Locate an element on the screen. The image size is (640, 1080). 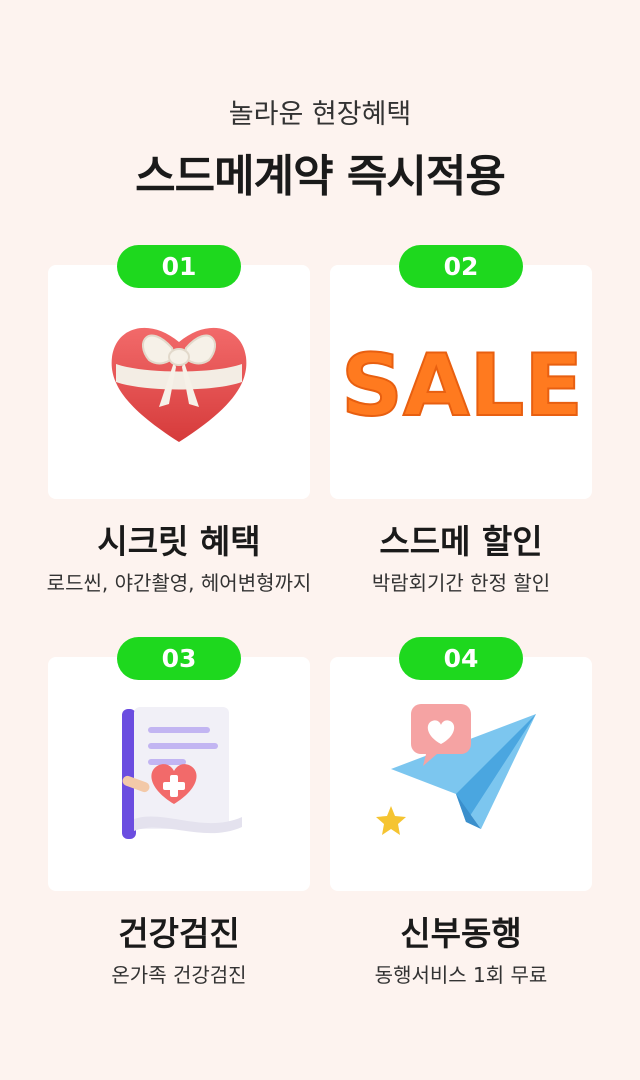
number-badge: 01 is located at coordinates (179, 266).